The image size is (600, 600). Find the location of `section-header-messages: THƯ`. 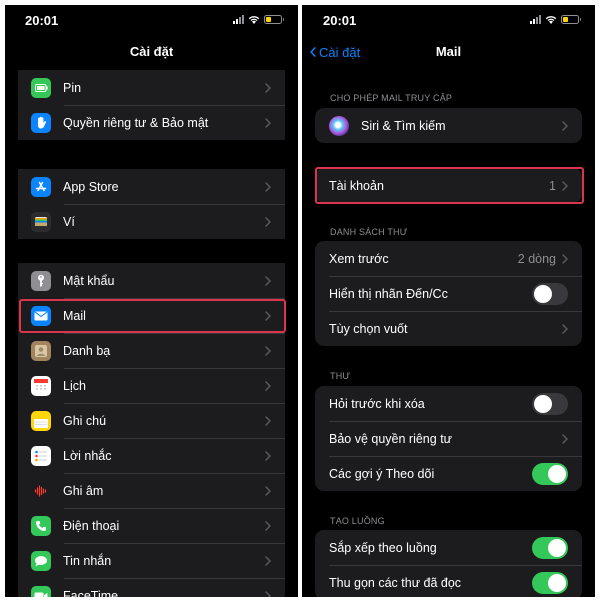

section-header-messages: THƯ is located at coordinates (340, 376).